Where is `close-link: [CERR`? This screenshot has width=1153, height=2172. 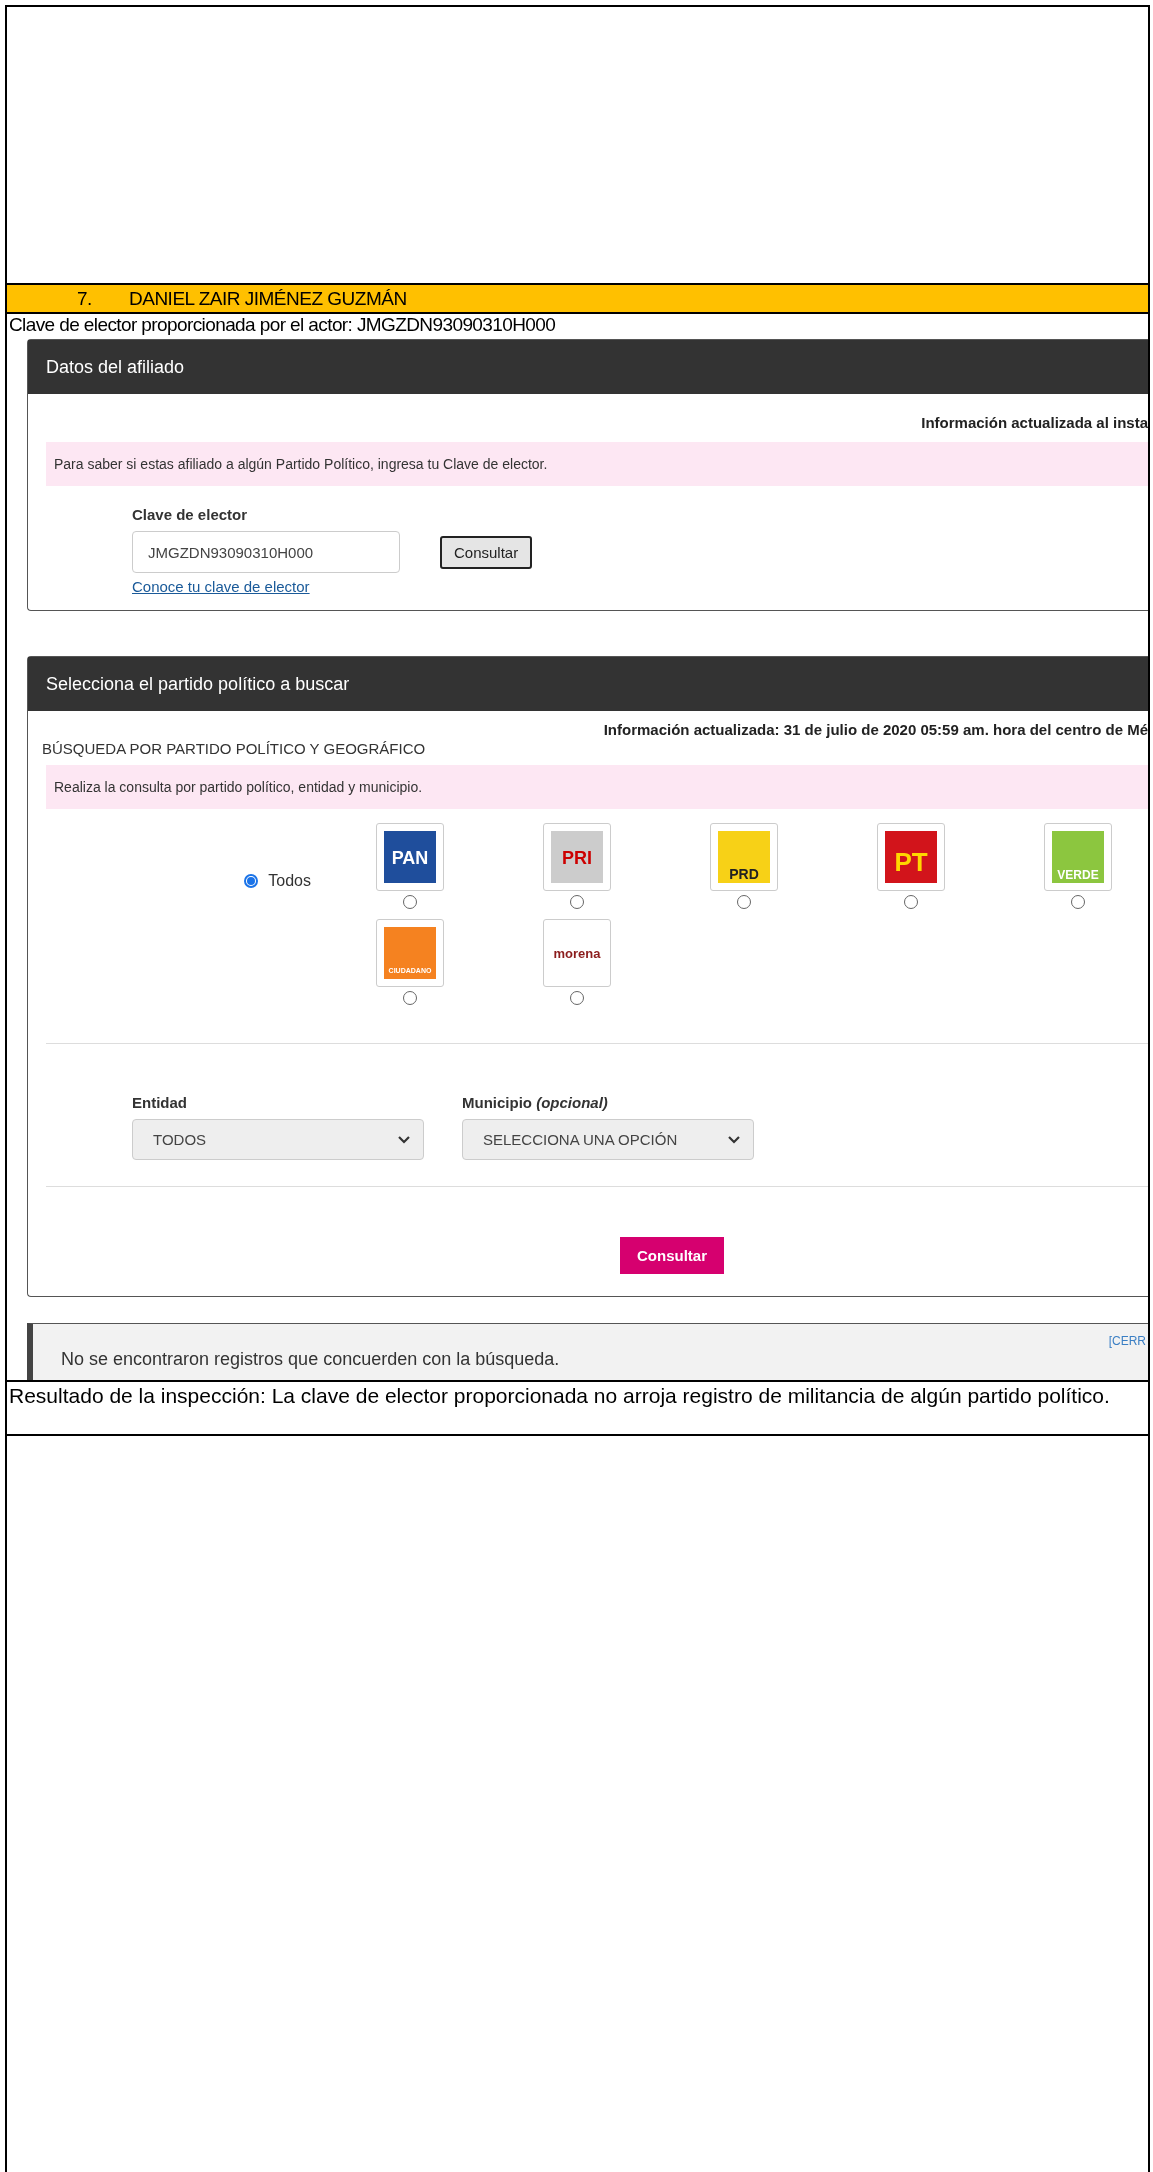
close-link: [CERR is located at coordinates (1127, 1341).